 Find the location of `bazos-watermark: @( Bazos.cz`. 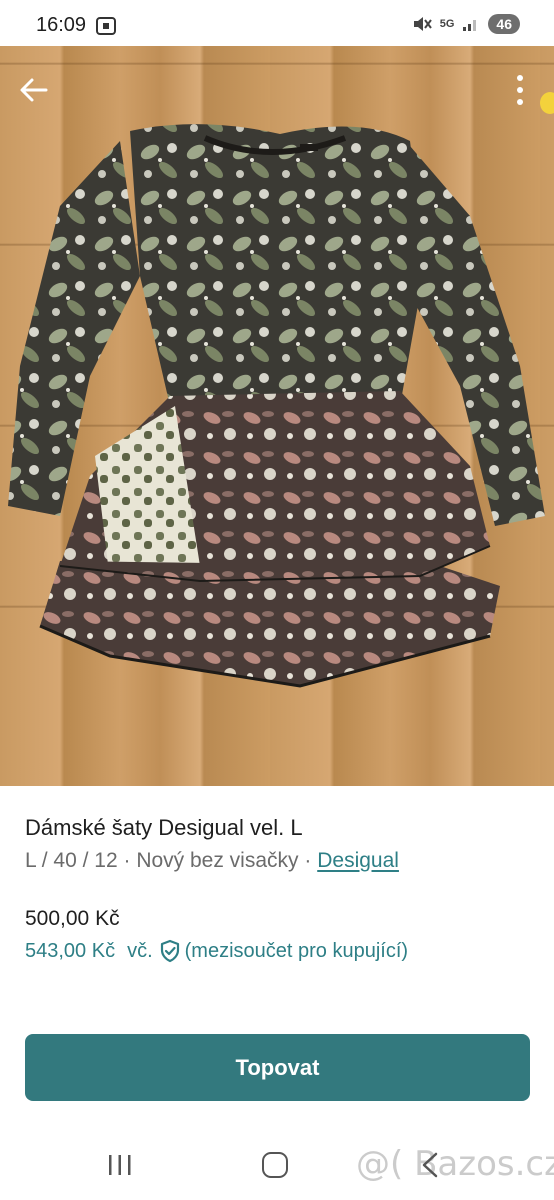

bazos-watermark: @( Bazos.cz is located at coordinates (455, 1164).